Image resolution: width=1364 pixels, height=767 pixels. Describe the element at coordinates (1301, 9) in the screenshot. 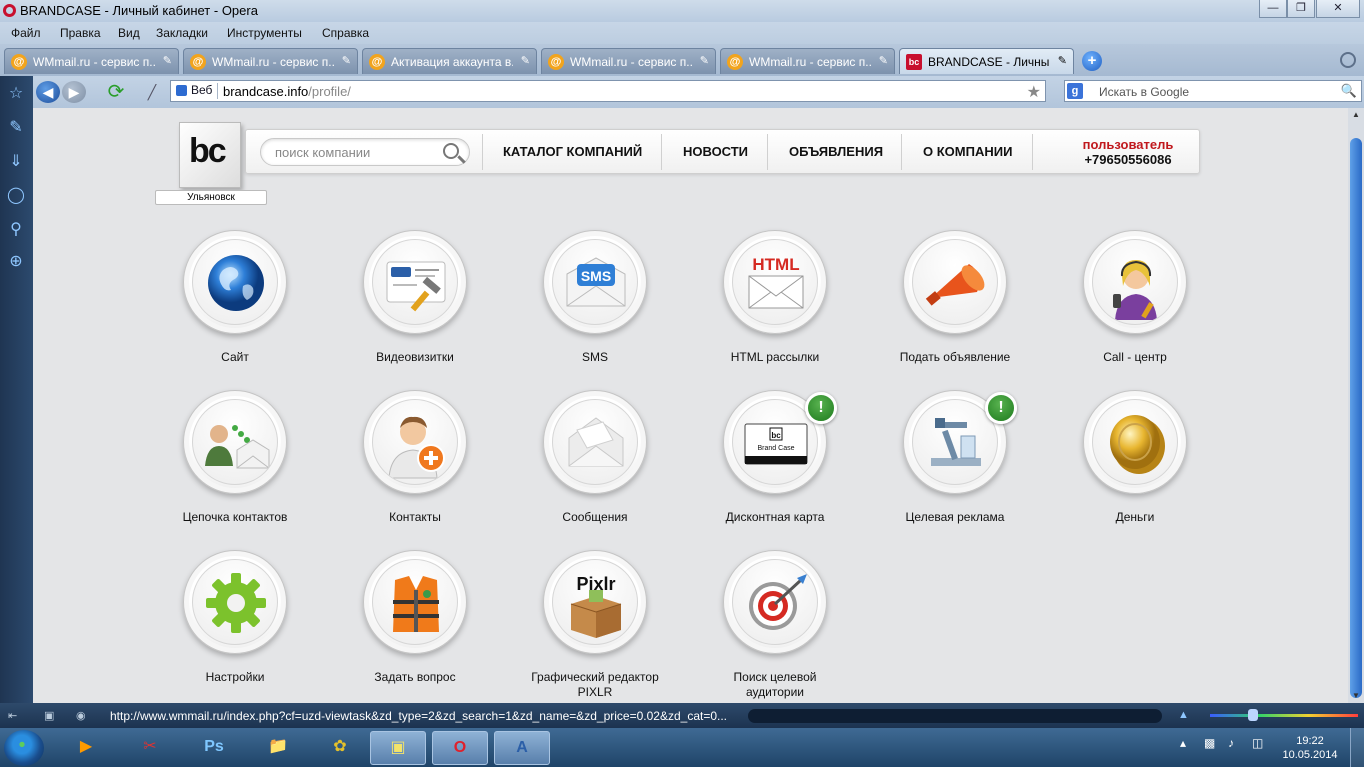

I see `maximize-button: ❐` at that location.